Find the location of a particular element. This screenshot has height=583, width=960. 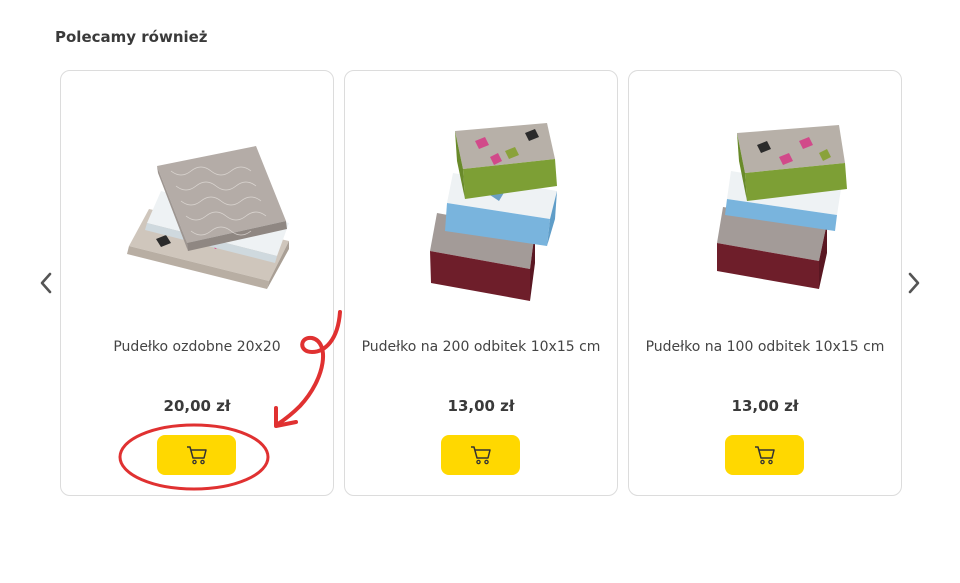

chevron-right-icon is located at coordinates (914, 283).